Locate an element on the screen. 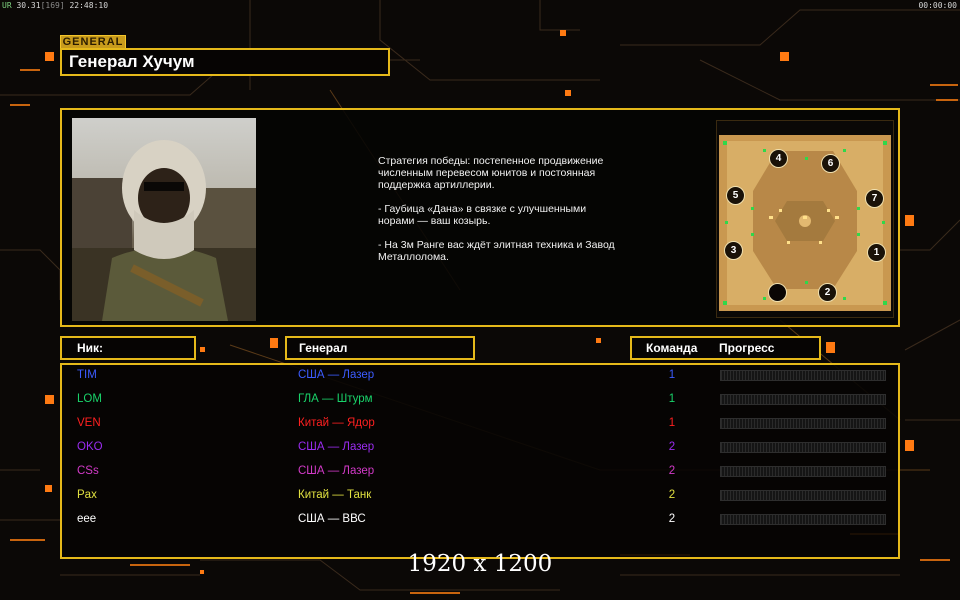 The height and width of the screenshot is (600, 960). player-general: Китай — Ядор is located at coordinates (336, 423).